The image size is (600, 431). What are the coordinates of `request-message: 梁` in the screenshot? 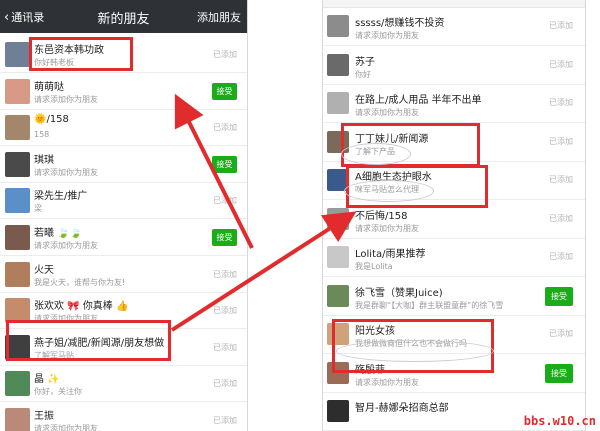 It's located at (38, 209).